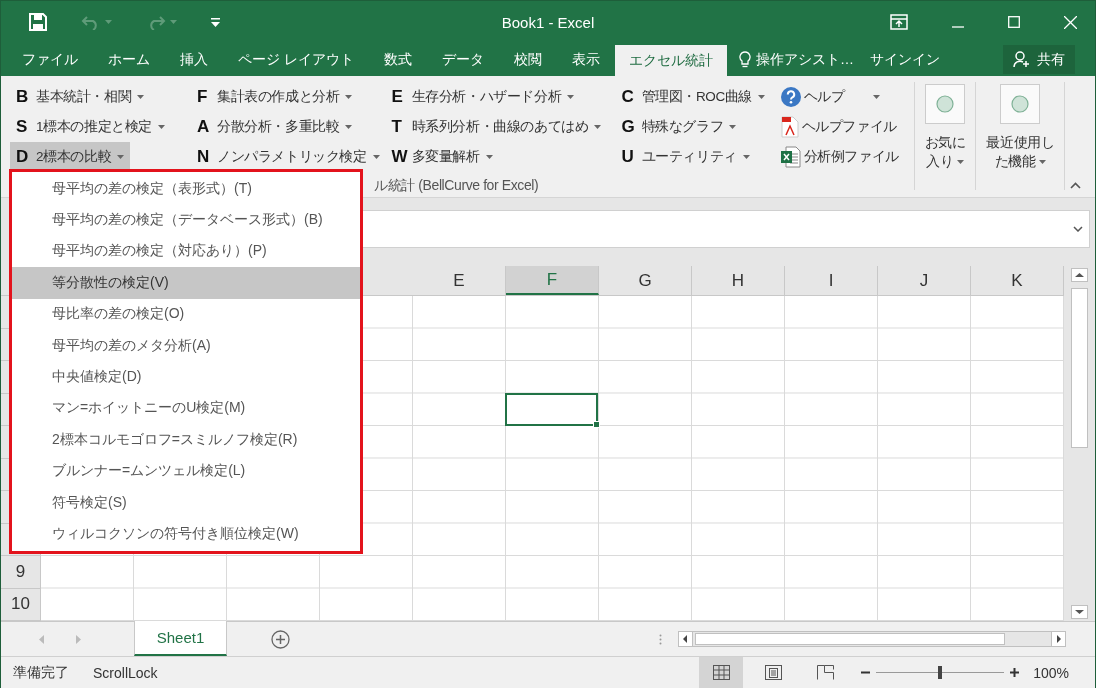 Image resolution: width=1096 pixels, height=688 pixels. I want to click on menu-item: 母平均の差の検定（対応あり）(P), so click(186, 251).